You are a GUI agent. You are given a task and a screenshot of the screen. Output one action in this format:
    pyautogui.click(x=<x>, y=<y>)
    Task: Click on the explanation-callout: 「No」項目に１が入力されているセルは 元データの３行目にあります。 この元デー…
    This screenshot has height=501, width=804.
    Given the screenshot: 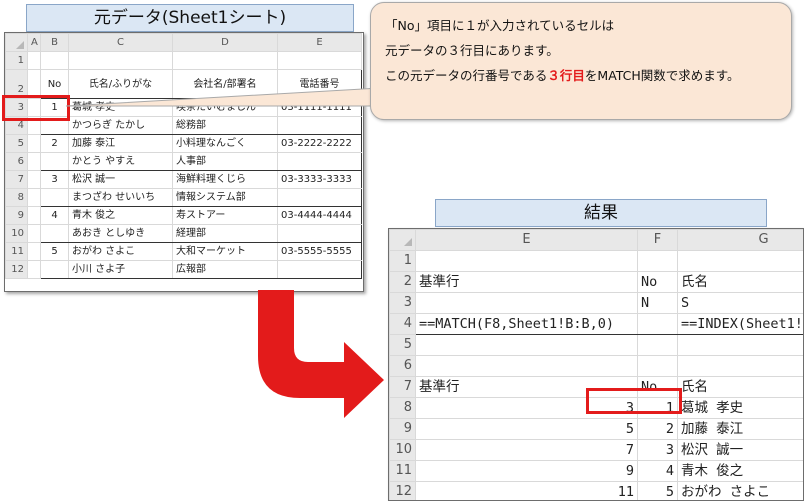 What is the action you would take?
    pyautogui.click(x=581, y=61)
    